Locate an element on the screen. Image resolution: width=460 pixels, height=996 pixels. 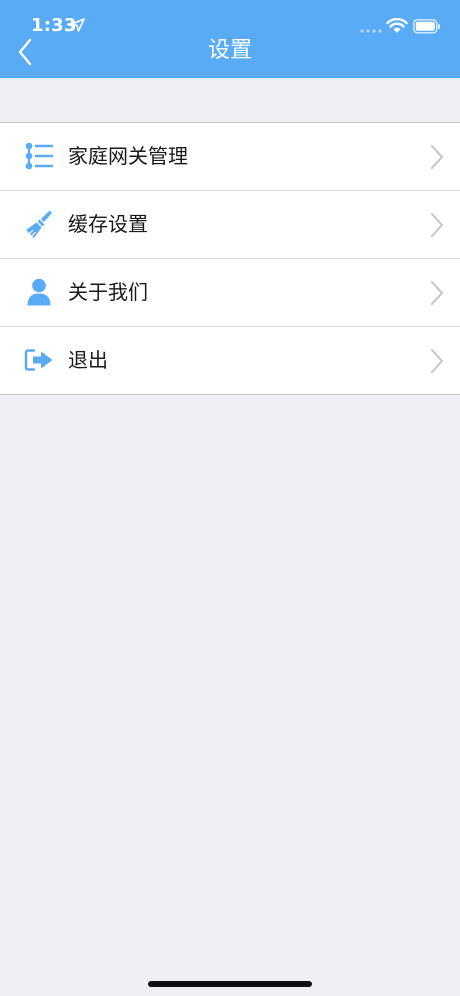
status-time: 1:33 is located at coordinates (54, 25).